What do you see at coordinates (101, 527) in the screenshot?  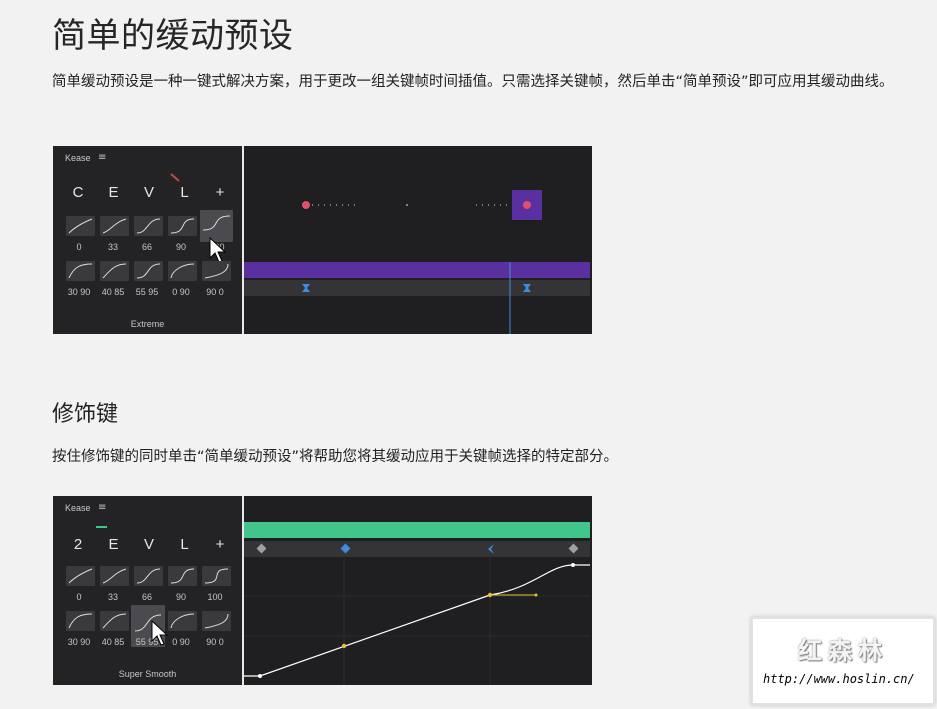 I see `active-category-indicator` at bounding box center [101, 527].